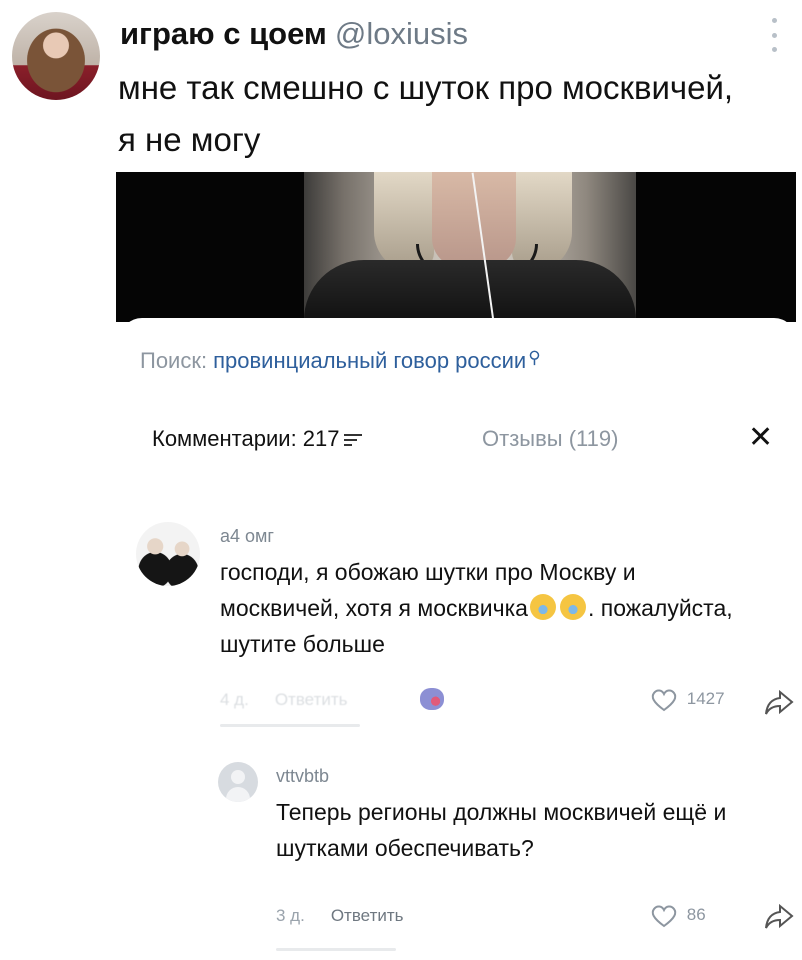 This screenshot has width=802, height=960. I want to click on like-count: 86, so click(696, 915).